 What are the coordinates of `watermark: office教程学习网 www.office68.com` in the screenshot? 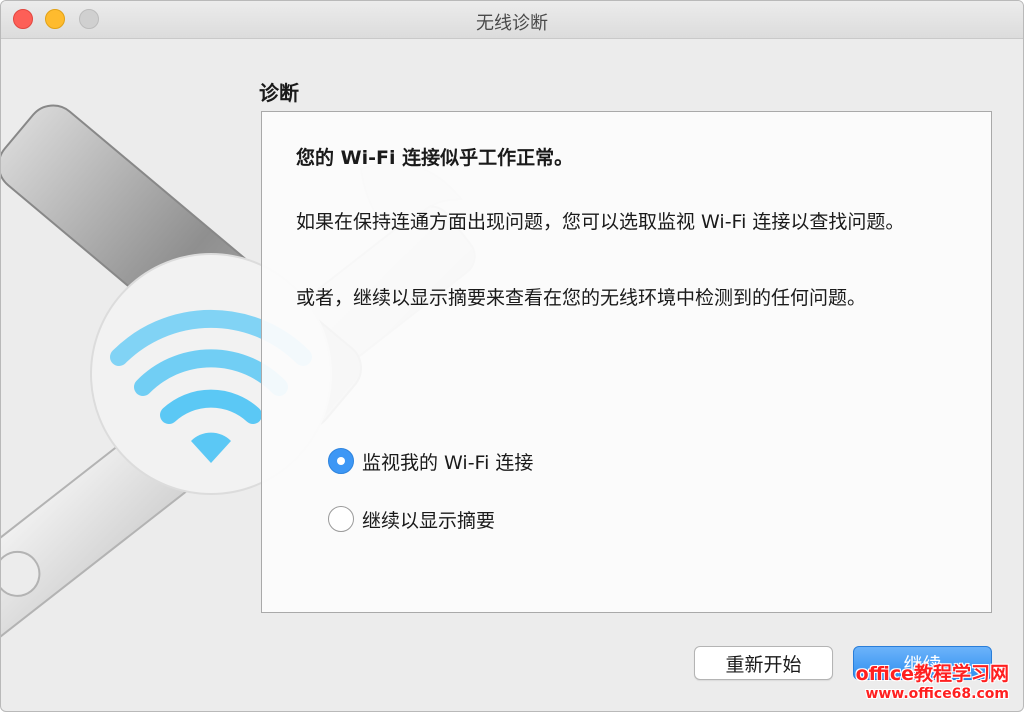 It's located at (932, 683).